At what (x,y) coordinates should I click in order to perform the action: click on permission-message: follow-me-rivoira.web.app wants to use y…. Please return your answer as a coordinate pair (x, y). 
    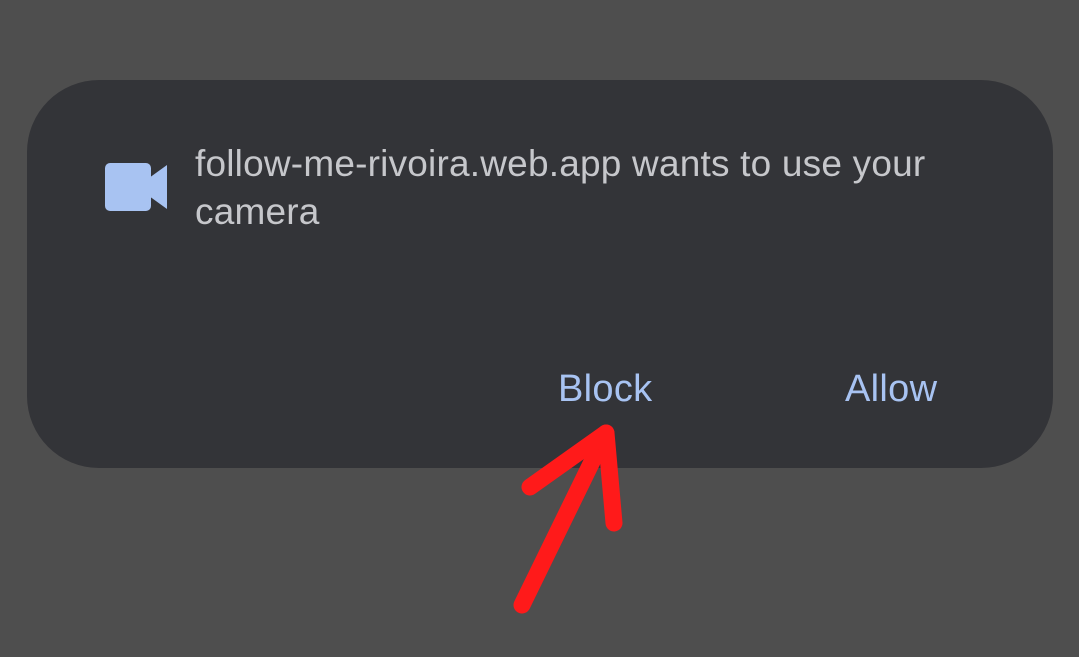
    Looking at the image, I should click on (560, 187).